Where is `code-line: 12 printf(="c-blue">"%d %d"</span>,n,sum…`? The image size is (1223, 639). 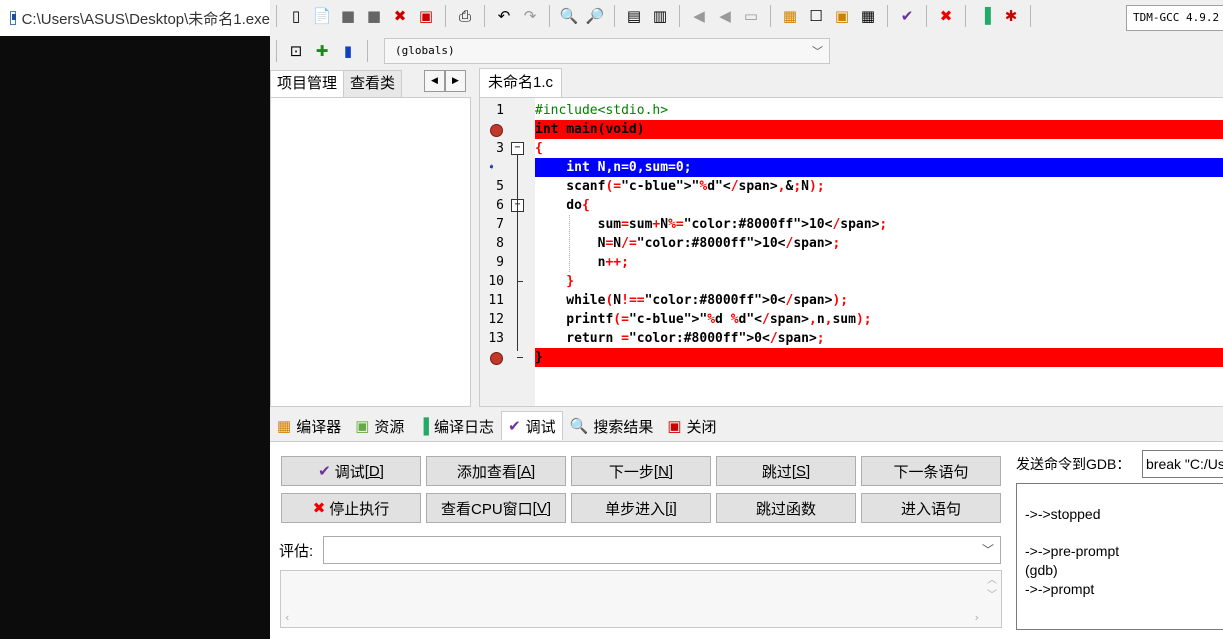 code-line: 12 printf(="c-blue">"%d %d"</span>,n,sum… is located at coordinates (680, 319).